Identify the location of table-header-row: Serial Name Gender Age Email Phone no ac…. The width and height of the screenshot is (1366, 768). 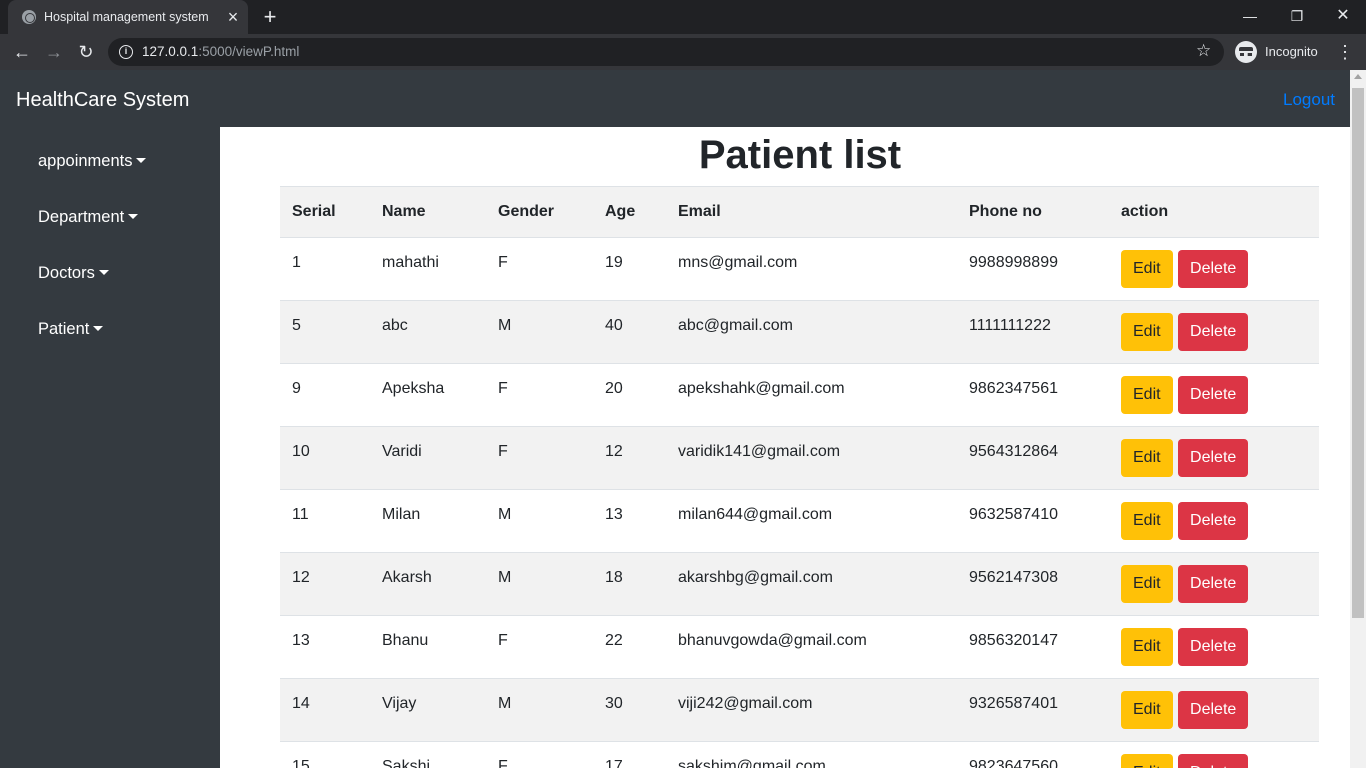
(799, 212).